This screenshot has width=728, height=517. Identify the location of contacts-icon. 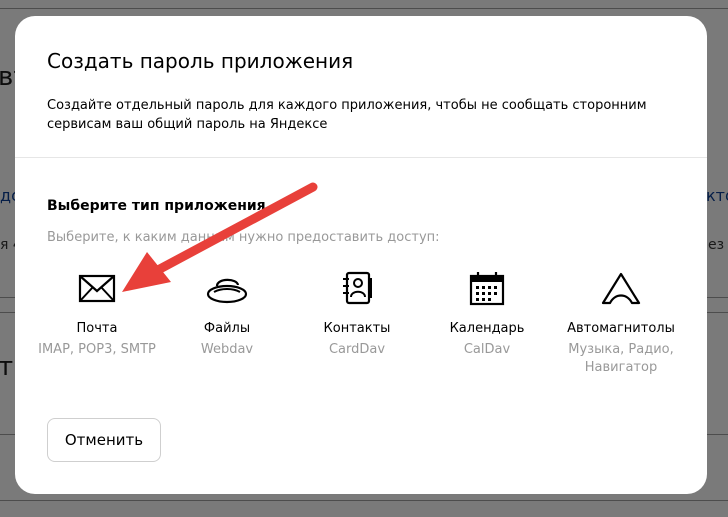
(357, 288).